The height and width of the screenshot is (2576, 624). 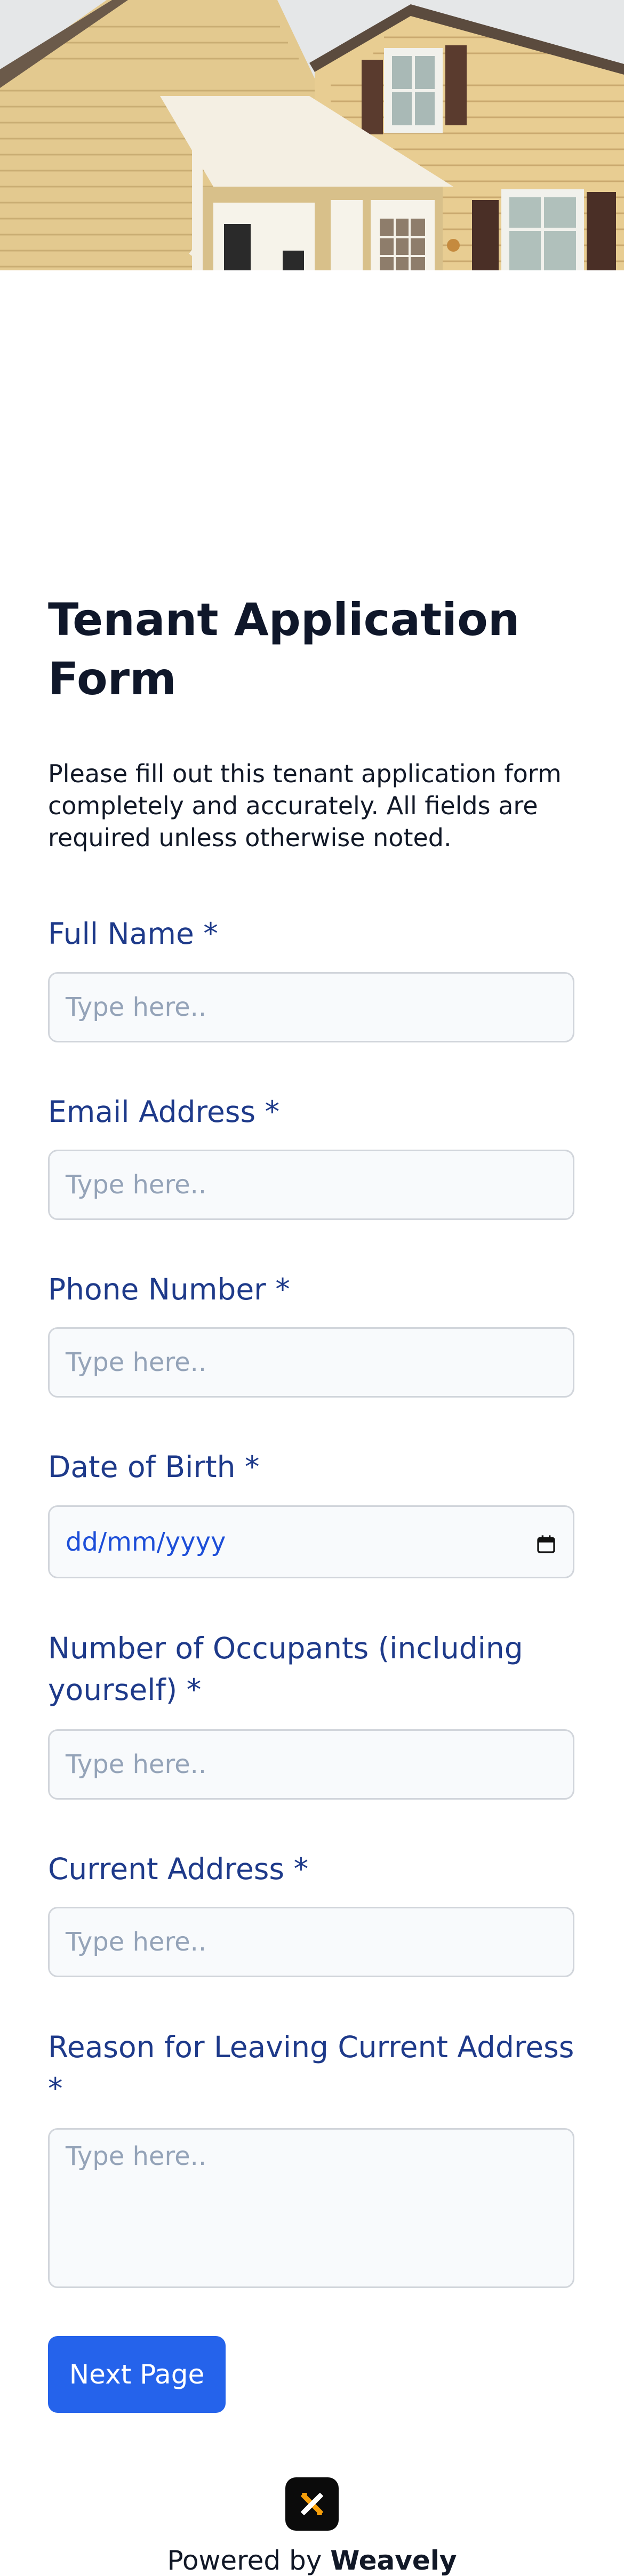 I want to click on date-placeholder: dd/mm/yyyy, so click(x=146, y=1542).